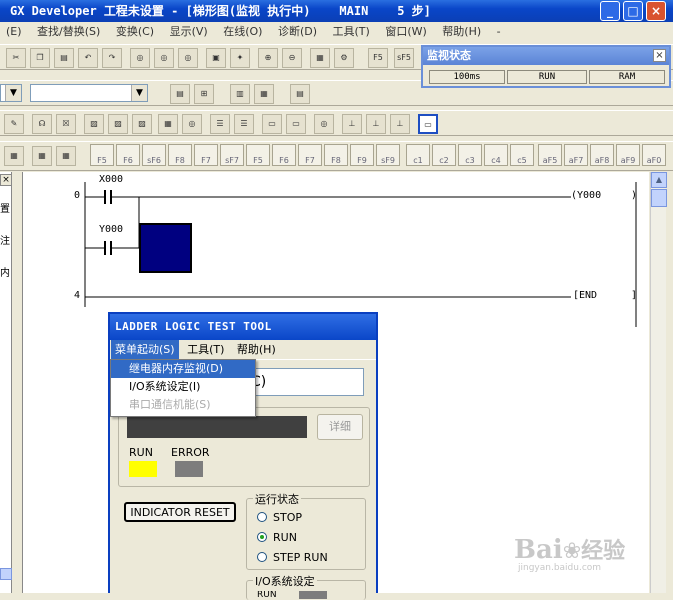 This screenshot has height=600, width=673. I want to click on fkey-open-contact: F5, so click(102, 155).